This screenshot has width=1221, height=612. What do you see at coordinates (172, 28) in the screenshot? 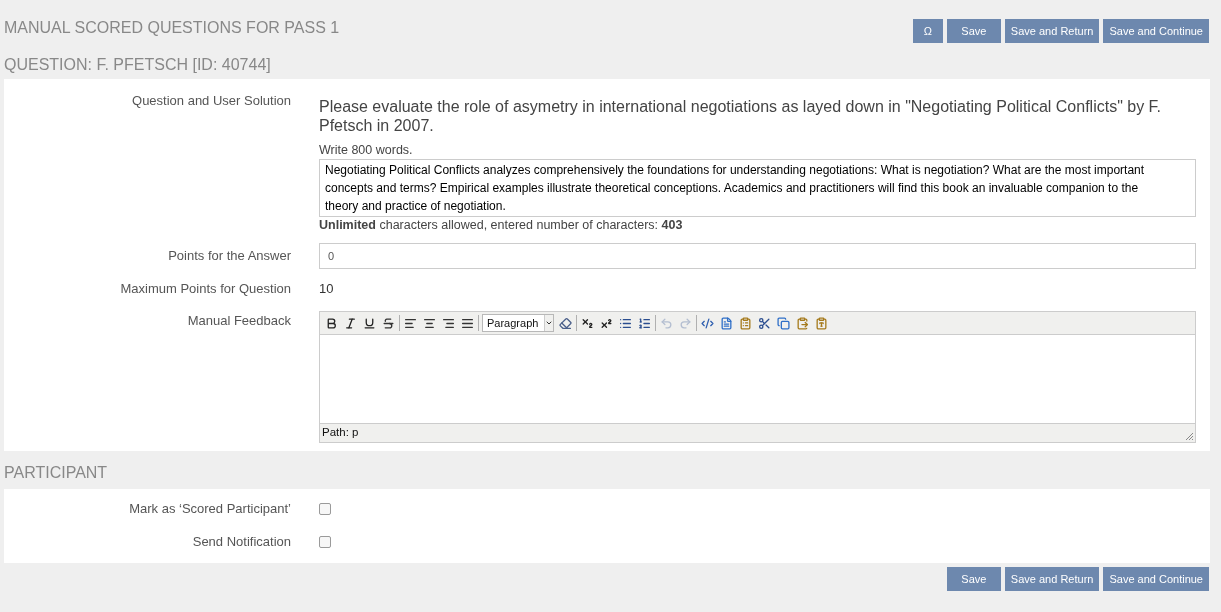
I see `page-title: MANUAL SCORED QUESTIONS FOR PASS 1` at bounding box center [172, 28].